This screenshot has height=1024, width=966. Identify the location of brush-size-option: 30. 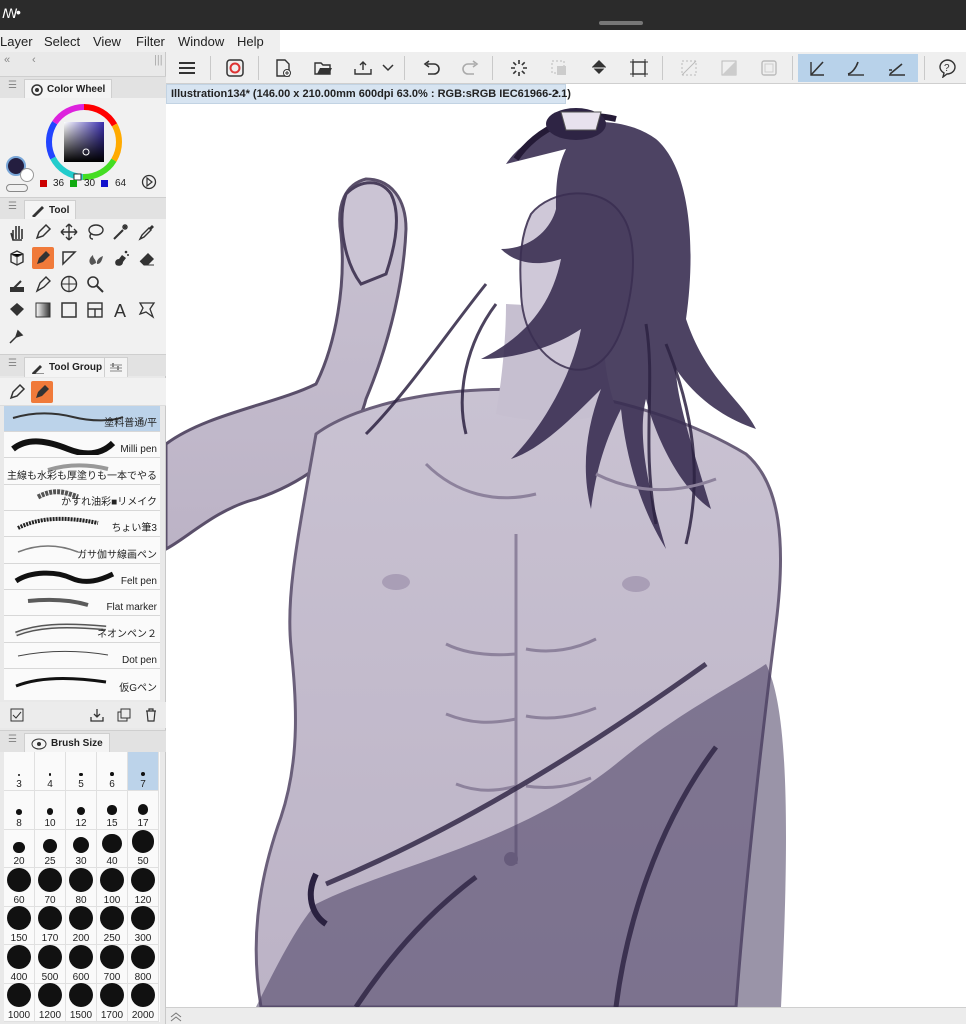
(81, 848).